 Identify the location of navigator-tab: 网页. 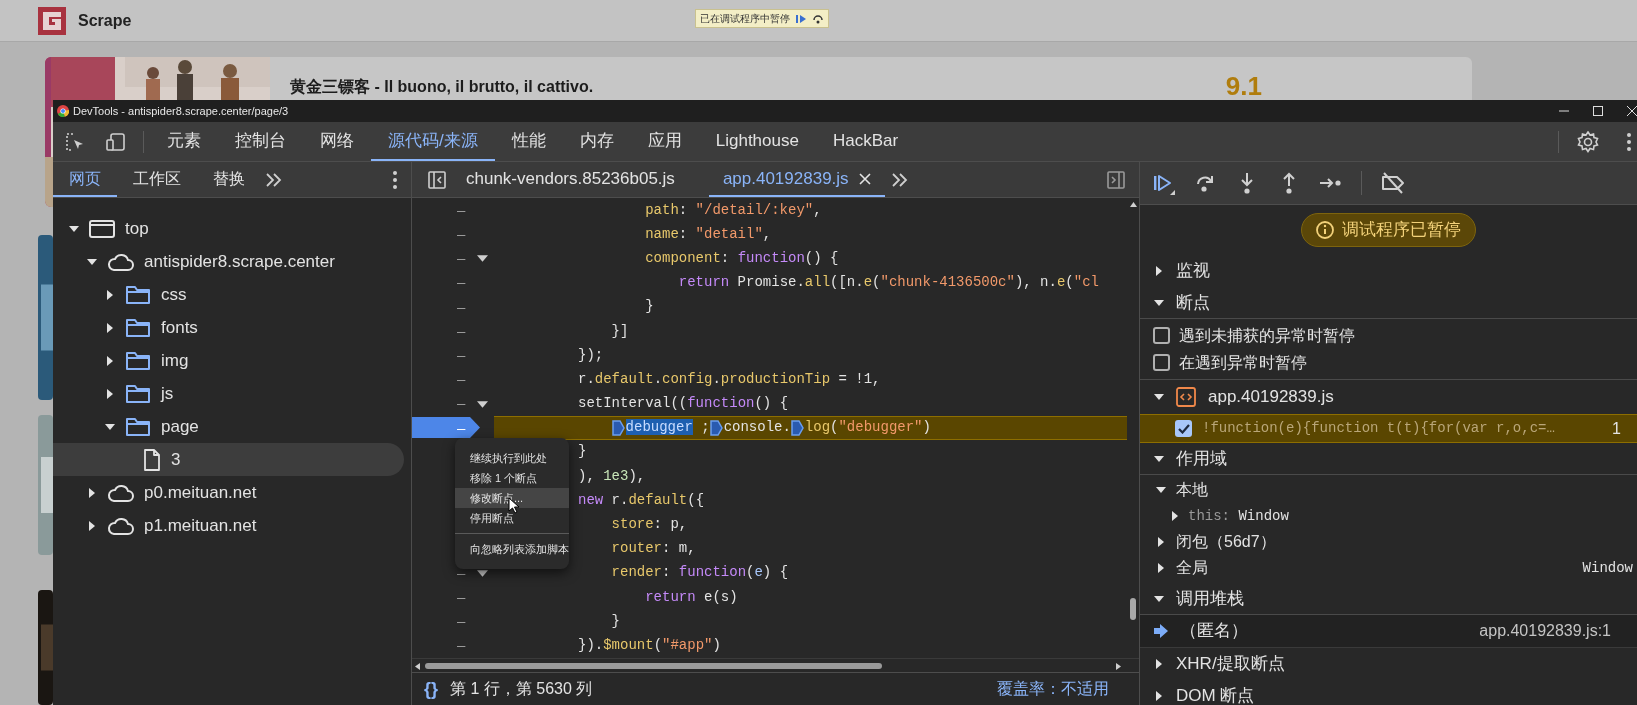
(85, 179).